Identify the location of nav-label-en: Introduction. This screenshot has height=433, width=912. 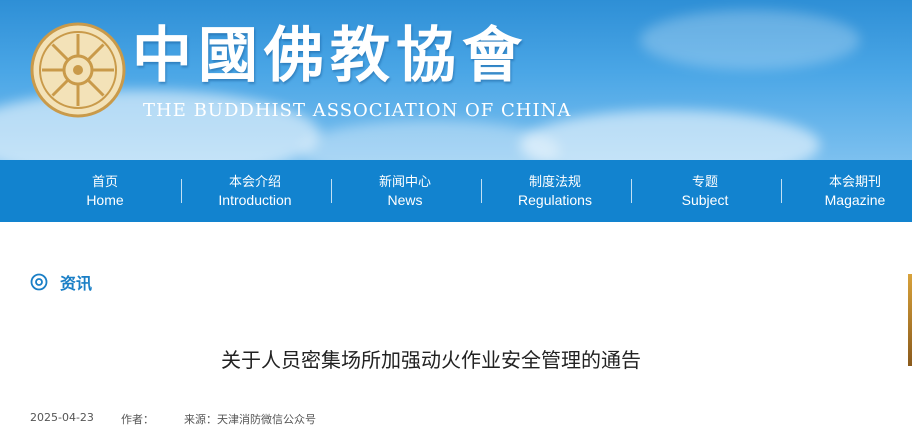
(255, 199).